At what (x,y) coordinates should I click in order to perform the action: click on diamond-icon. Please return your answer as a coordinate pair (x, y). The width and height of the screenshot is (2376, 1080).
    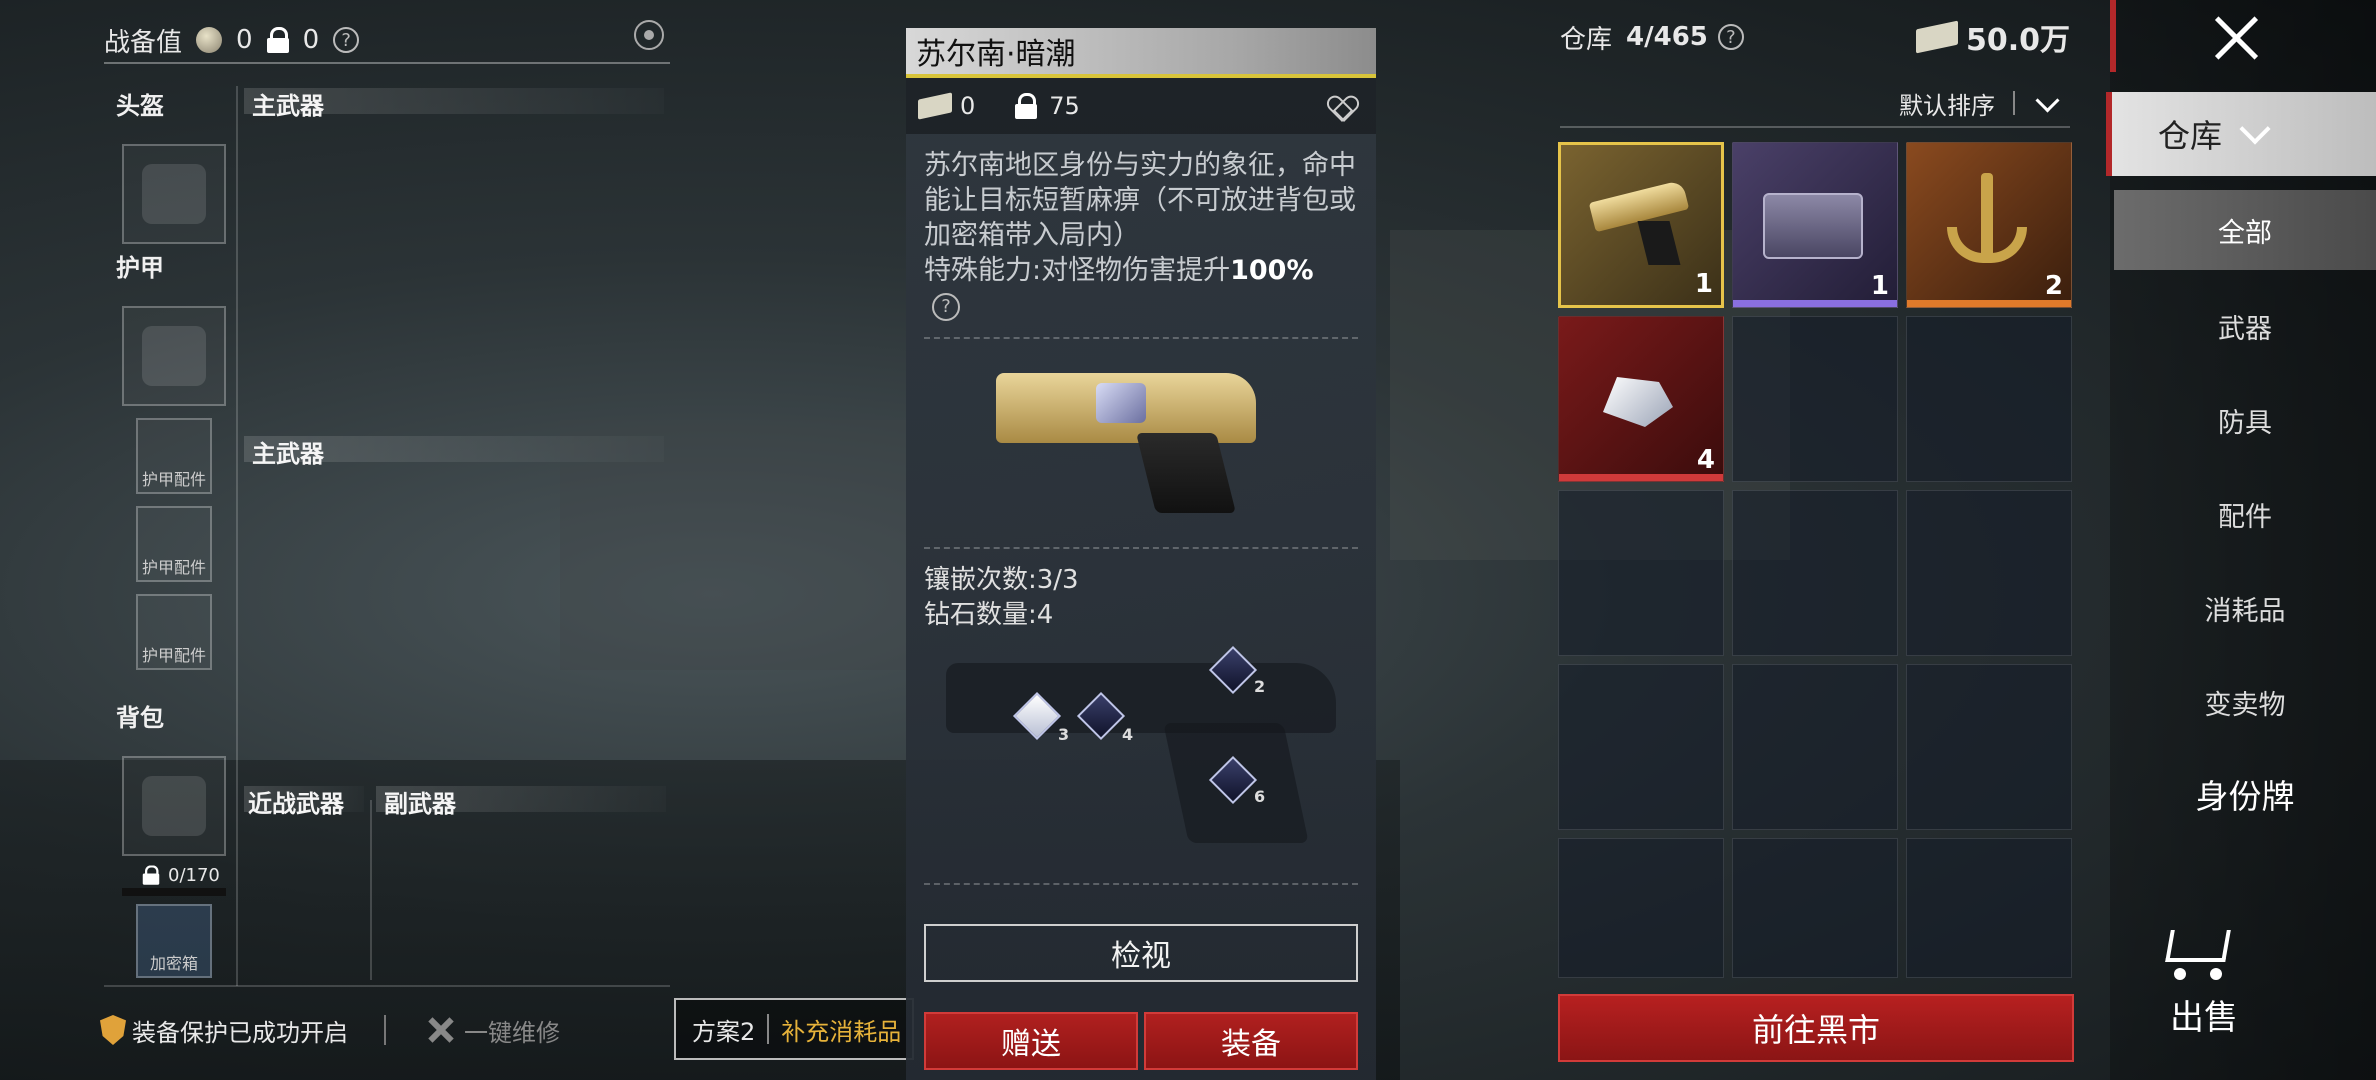
    Looking at the image, I should click on (1639, 397).